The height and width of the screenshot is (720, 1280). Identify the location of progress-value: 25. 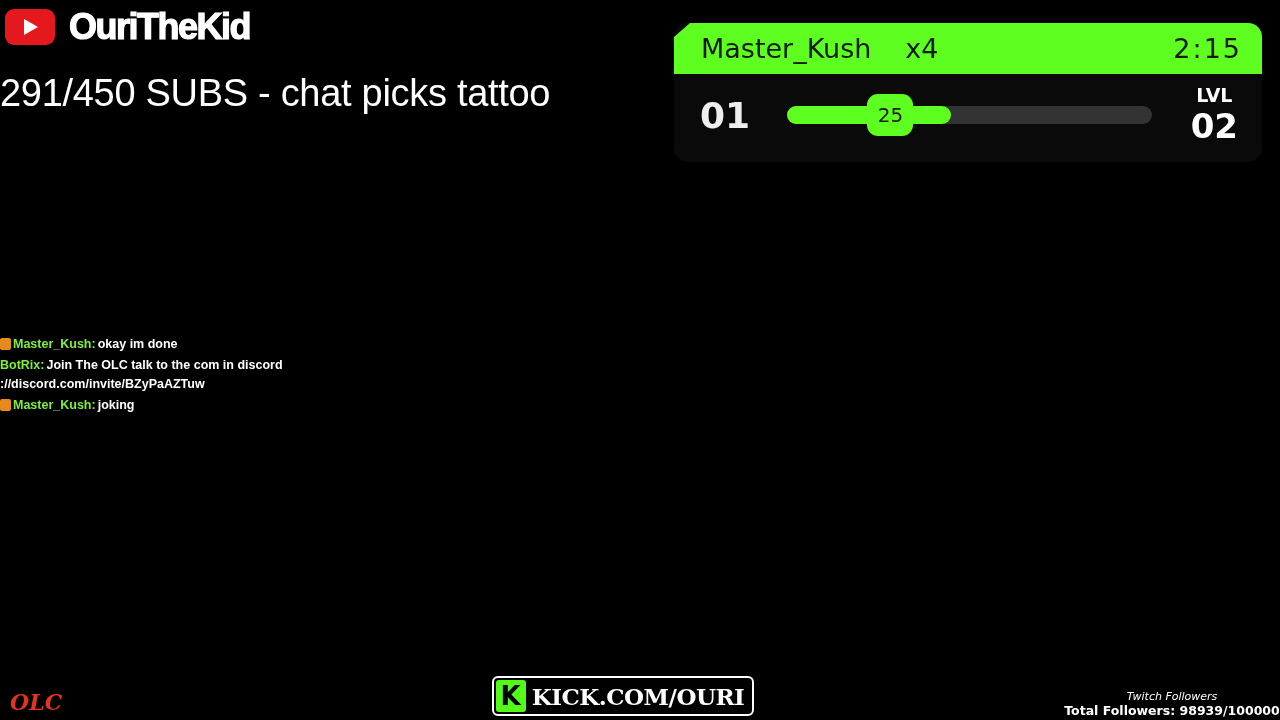
(890, 115).